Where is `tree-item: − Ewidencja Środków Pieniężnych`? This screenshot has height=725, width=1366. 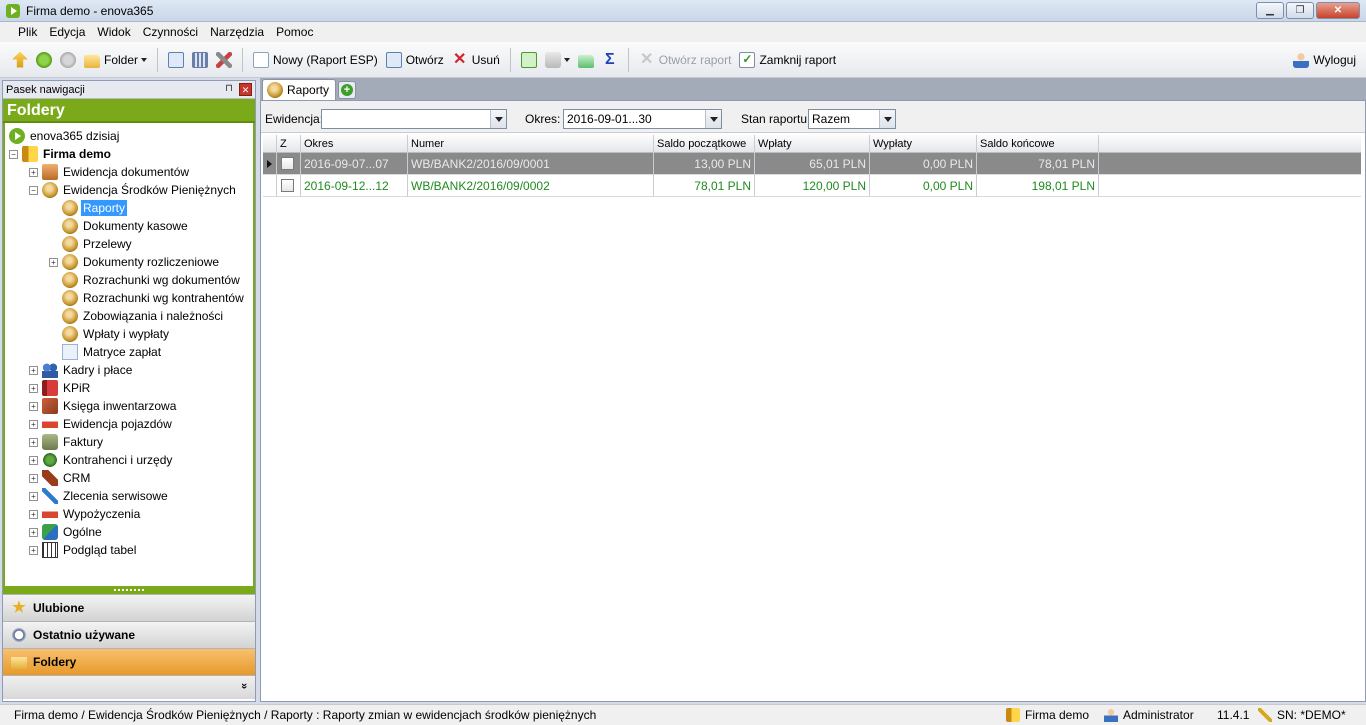
tree-item: − Ewidencja Środków Pieniężnych is located at coordinates (133, 190).